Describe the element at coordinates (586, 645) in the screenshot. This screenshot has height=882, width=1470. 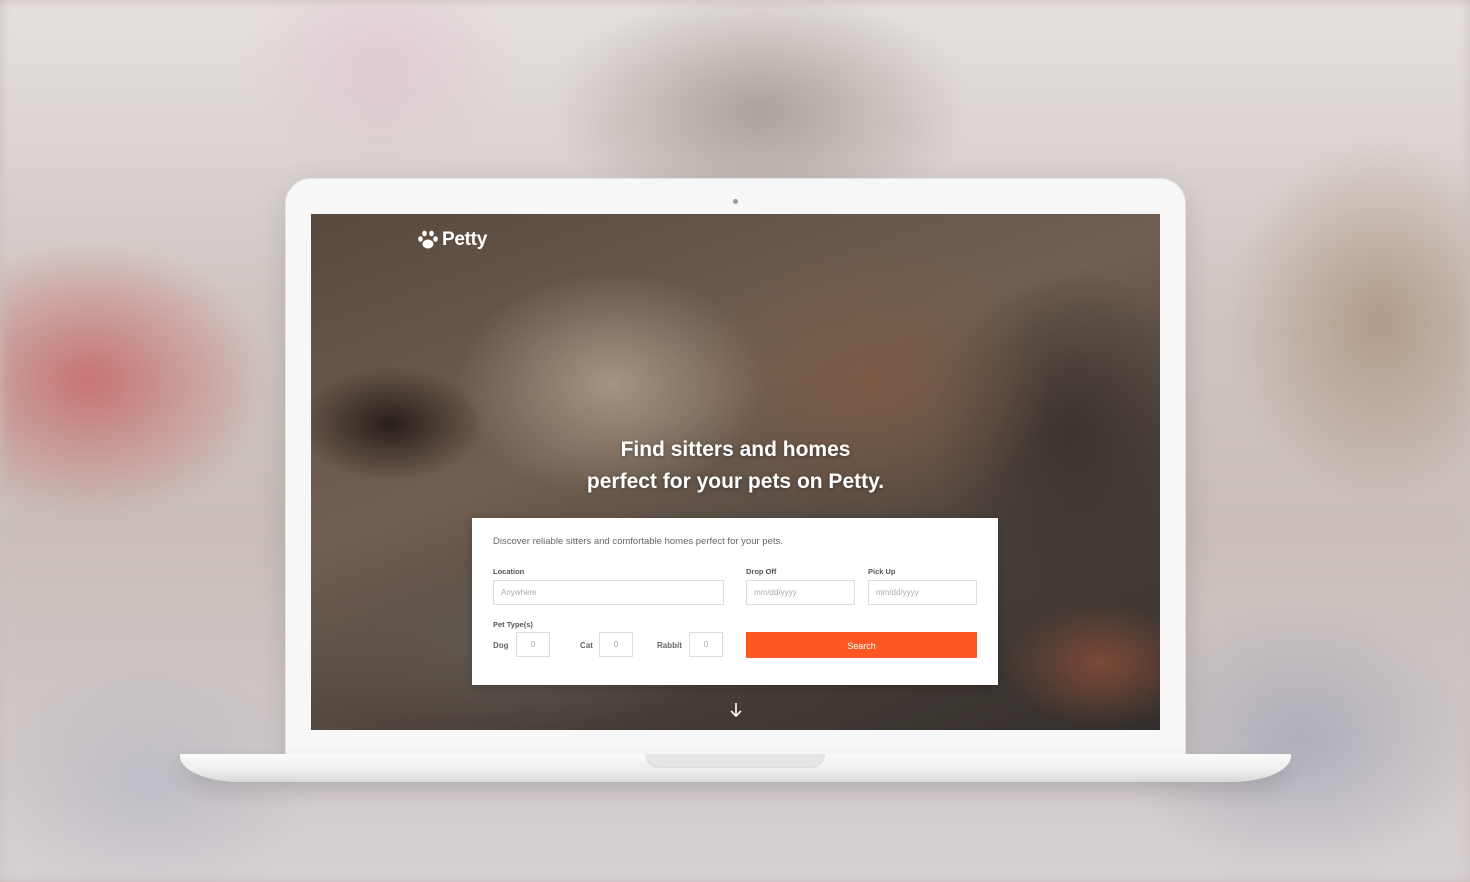
I see `pet-cat-label: Cat` at that location.